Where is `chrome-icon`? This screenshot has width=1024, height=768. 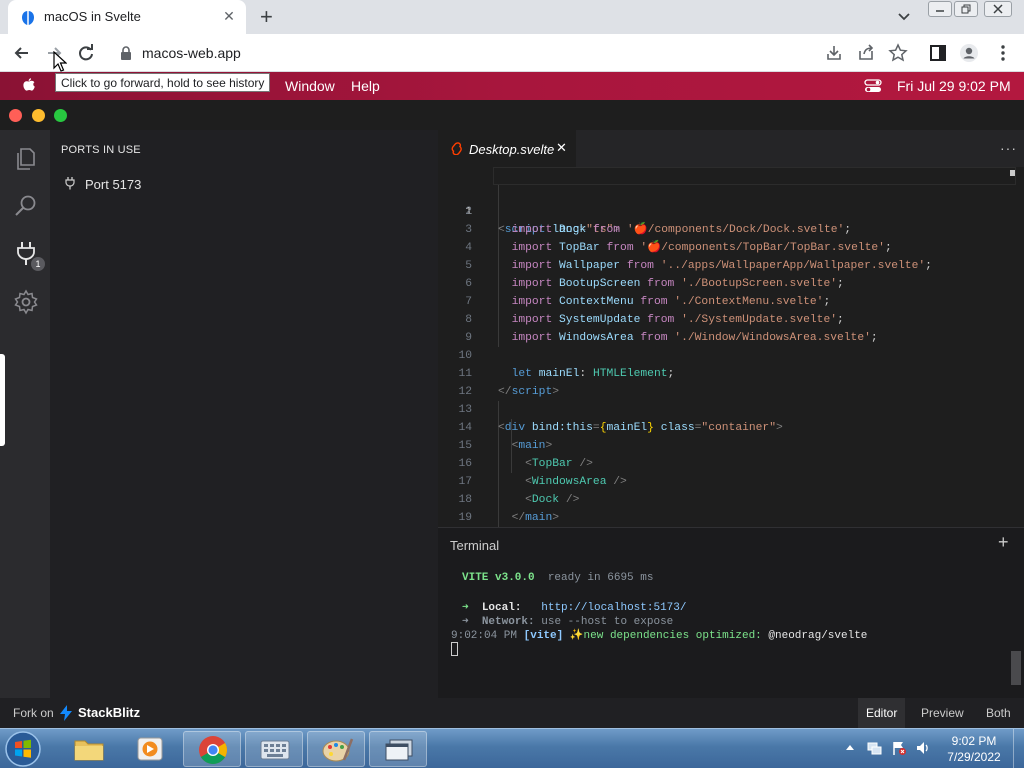 chrome-icon is located at coordinates (213, 750).